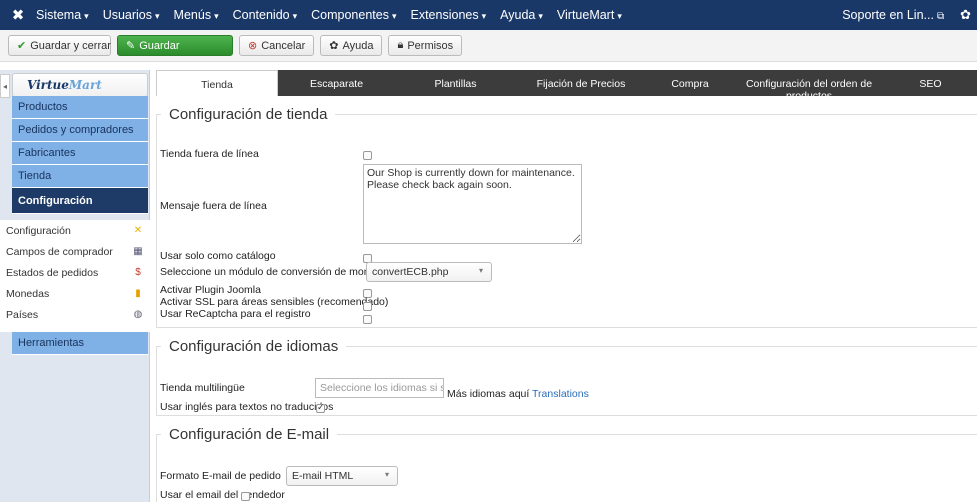 This screenshot has width=977, height=502. What do you see at coordinates (690, 83) in the screenshot?
I see `tab-compra: Compra` at bounding box center [690, 83].